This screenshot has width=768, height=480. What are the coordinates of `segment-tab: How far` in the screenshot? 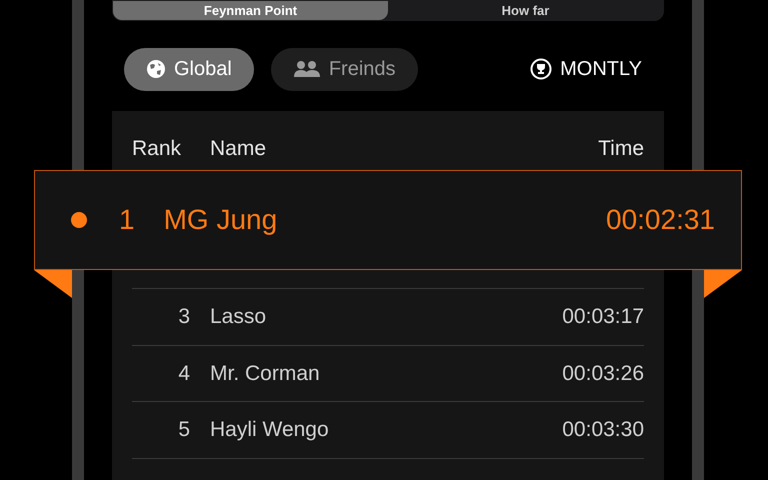 It's located at (525, 10).